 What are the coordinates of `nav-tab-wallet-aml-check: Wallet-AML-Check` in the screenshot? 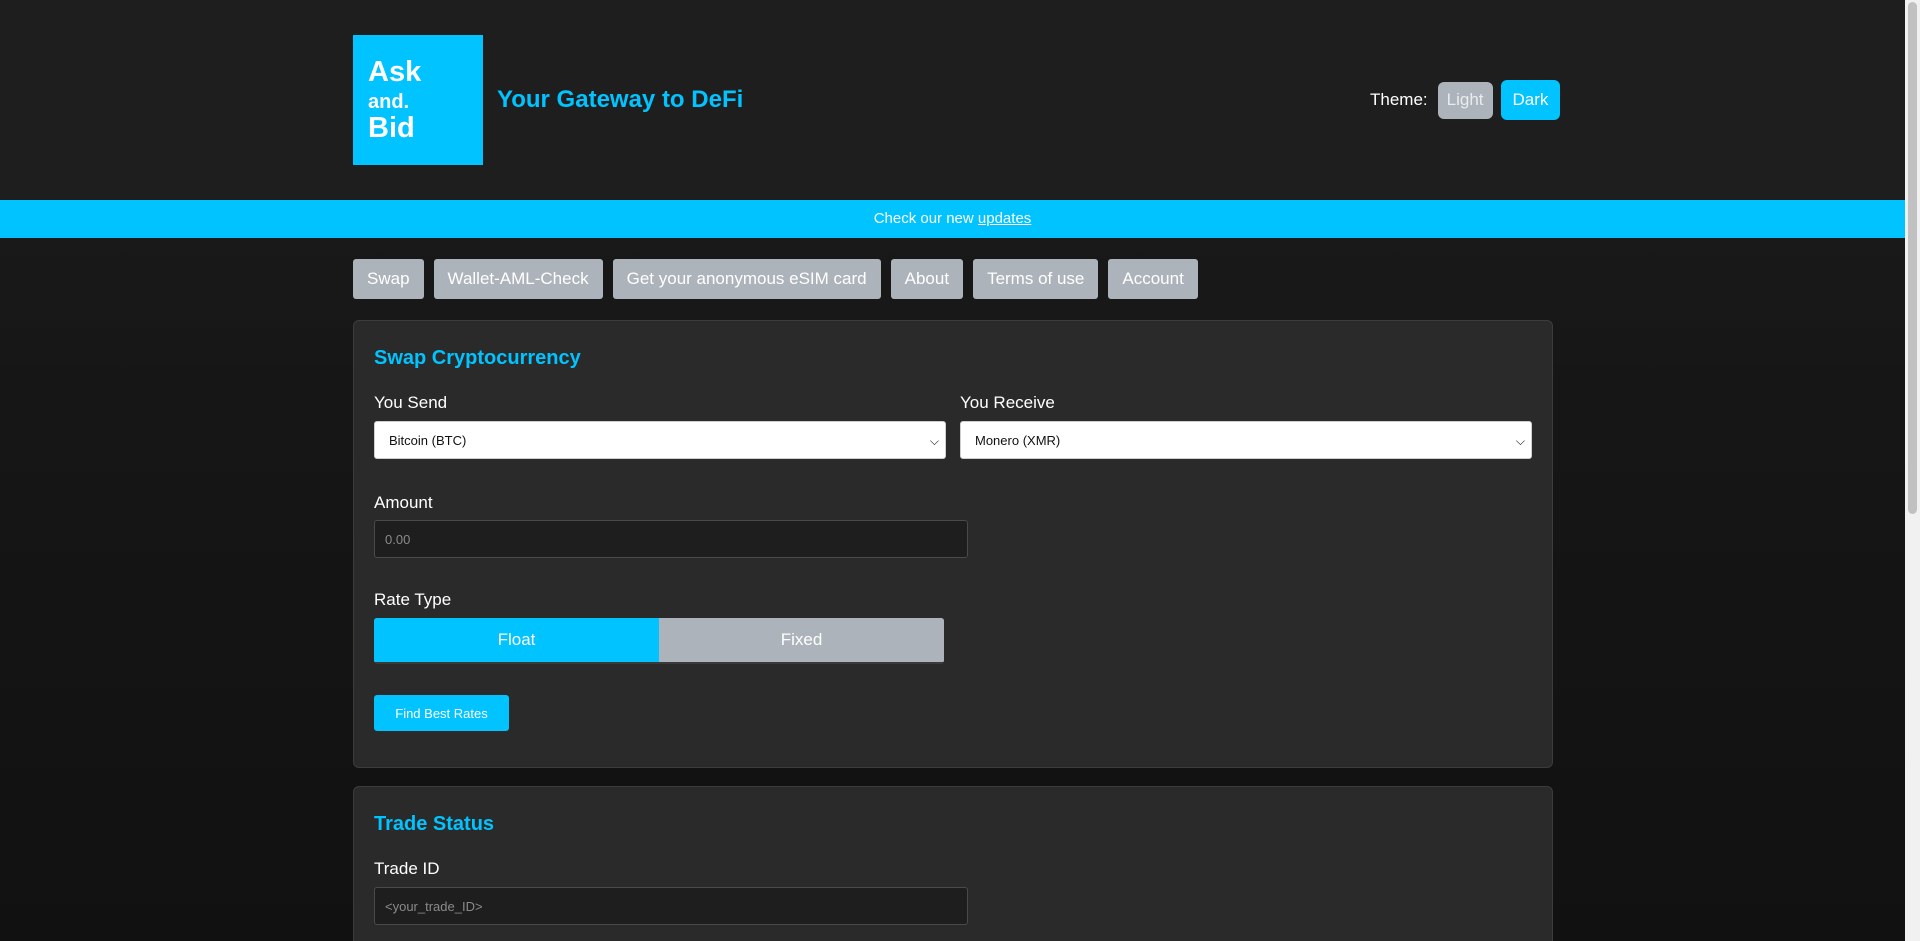 It's located at (518, 279).